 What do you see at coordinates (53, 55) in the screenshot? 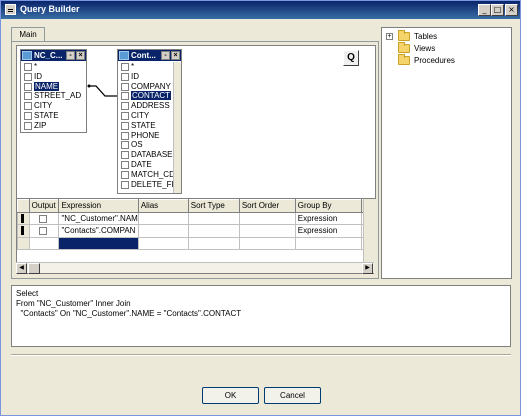
I see `table-window-title: NC_C... - ×` at bounding box center [53, 55].